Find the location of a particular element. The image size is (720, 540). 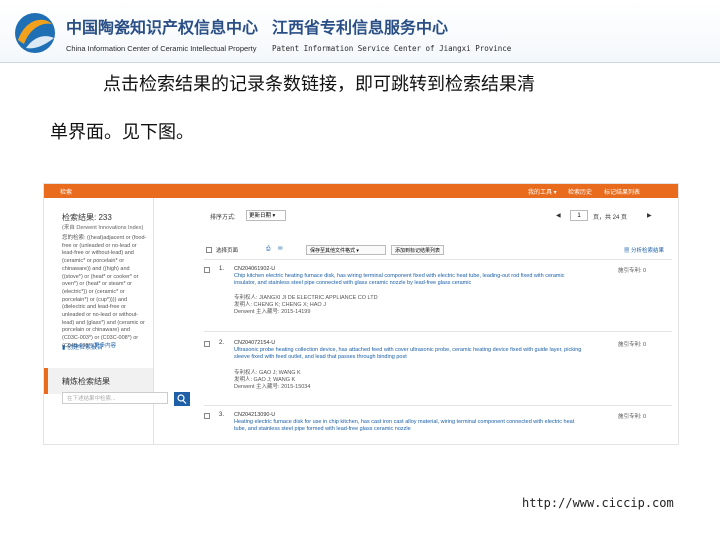

result-count: 检索结果: 233 is located at coordinates (87, 217).